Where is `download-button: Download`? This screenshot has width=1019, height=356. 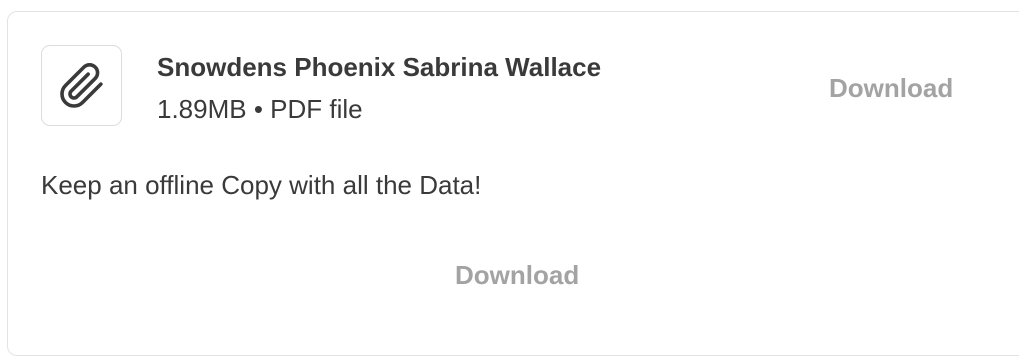
download-button: Download is located at coordinates (891, 88).